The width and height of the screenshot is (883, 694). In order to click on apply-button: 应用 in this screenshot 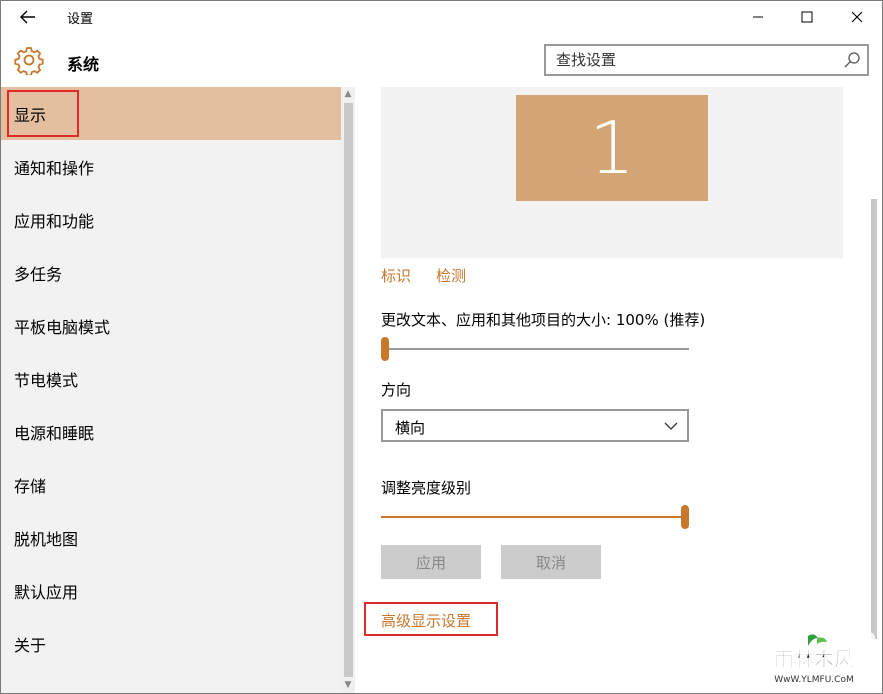, I will do `click(431, 562)`.